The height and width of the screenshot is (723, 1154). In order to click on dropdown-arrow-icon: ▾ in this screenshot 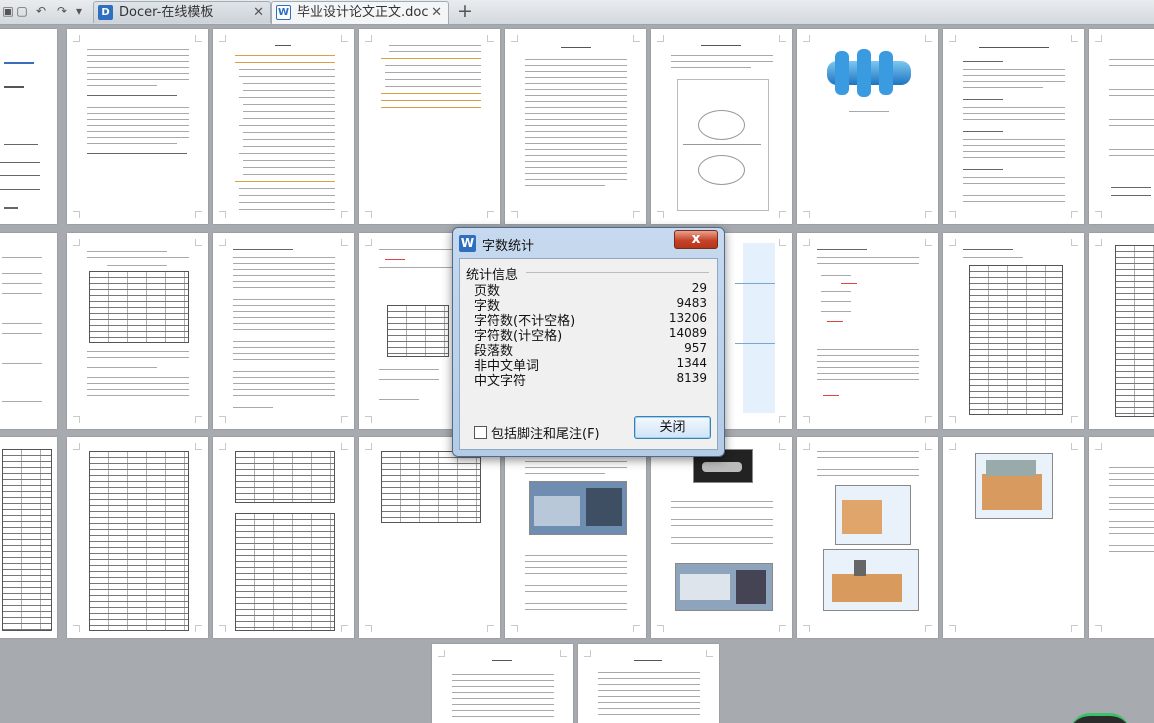, I will do `click(79, 11)`.